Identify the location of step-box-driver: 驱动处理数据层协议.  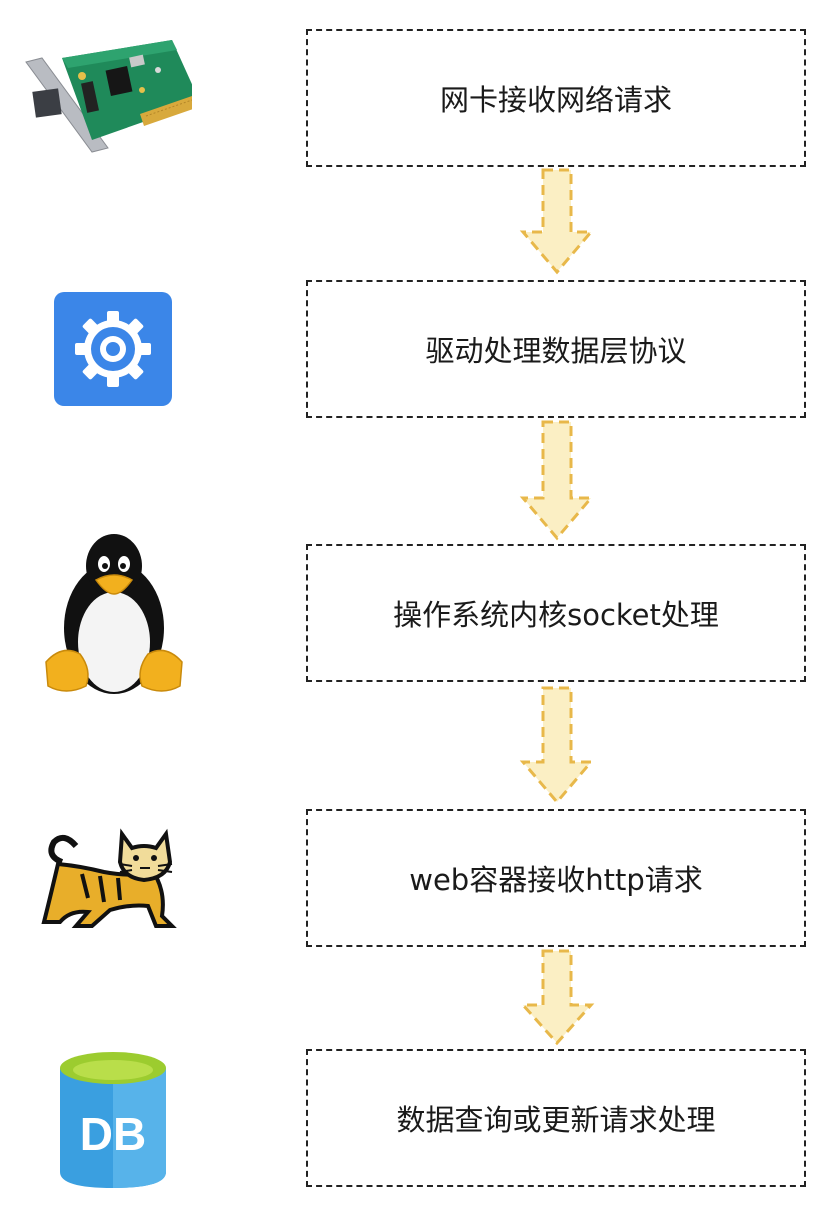
(556, 349).